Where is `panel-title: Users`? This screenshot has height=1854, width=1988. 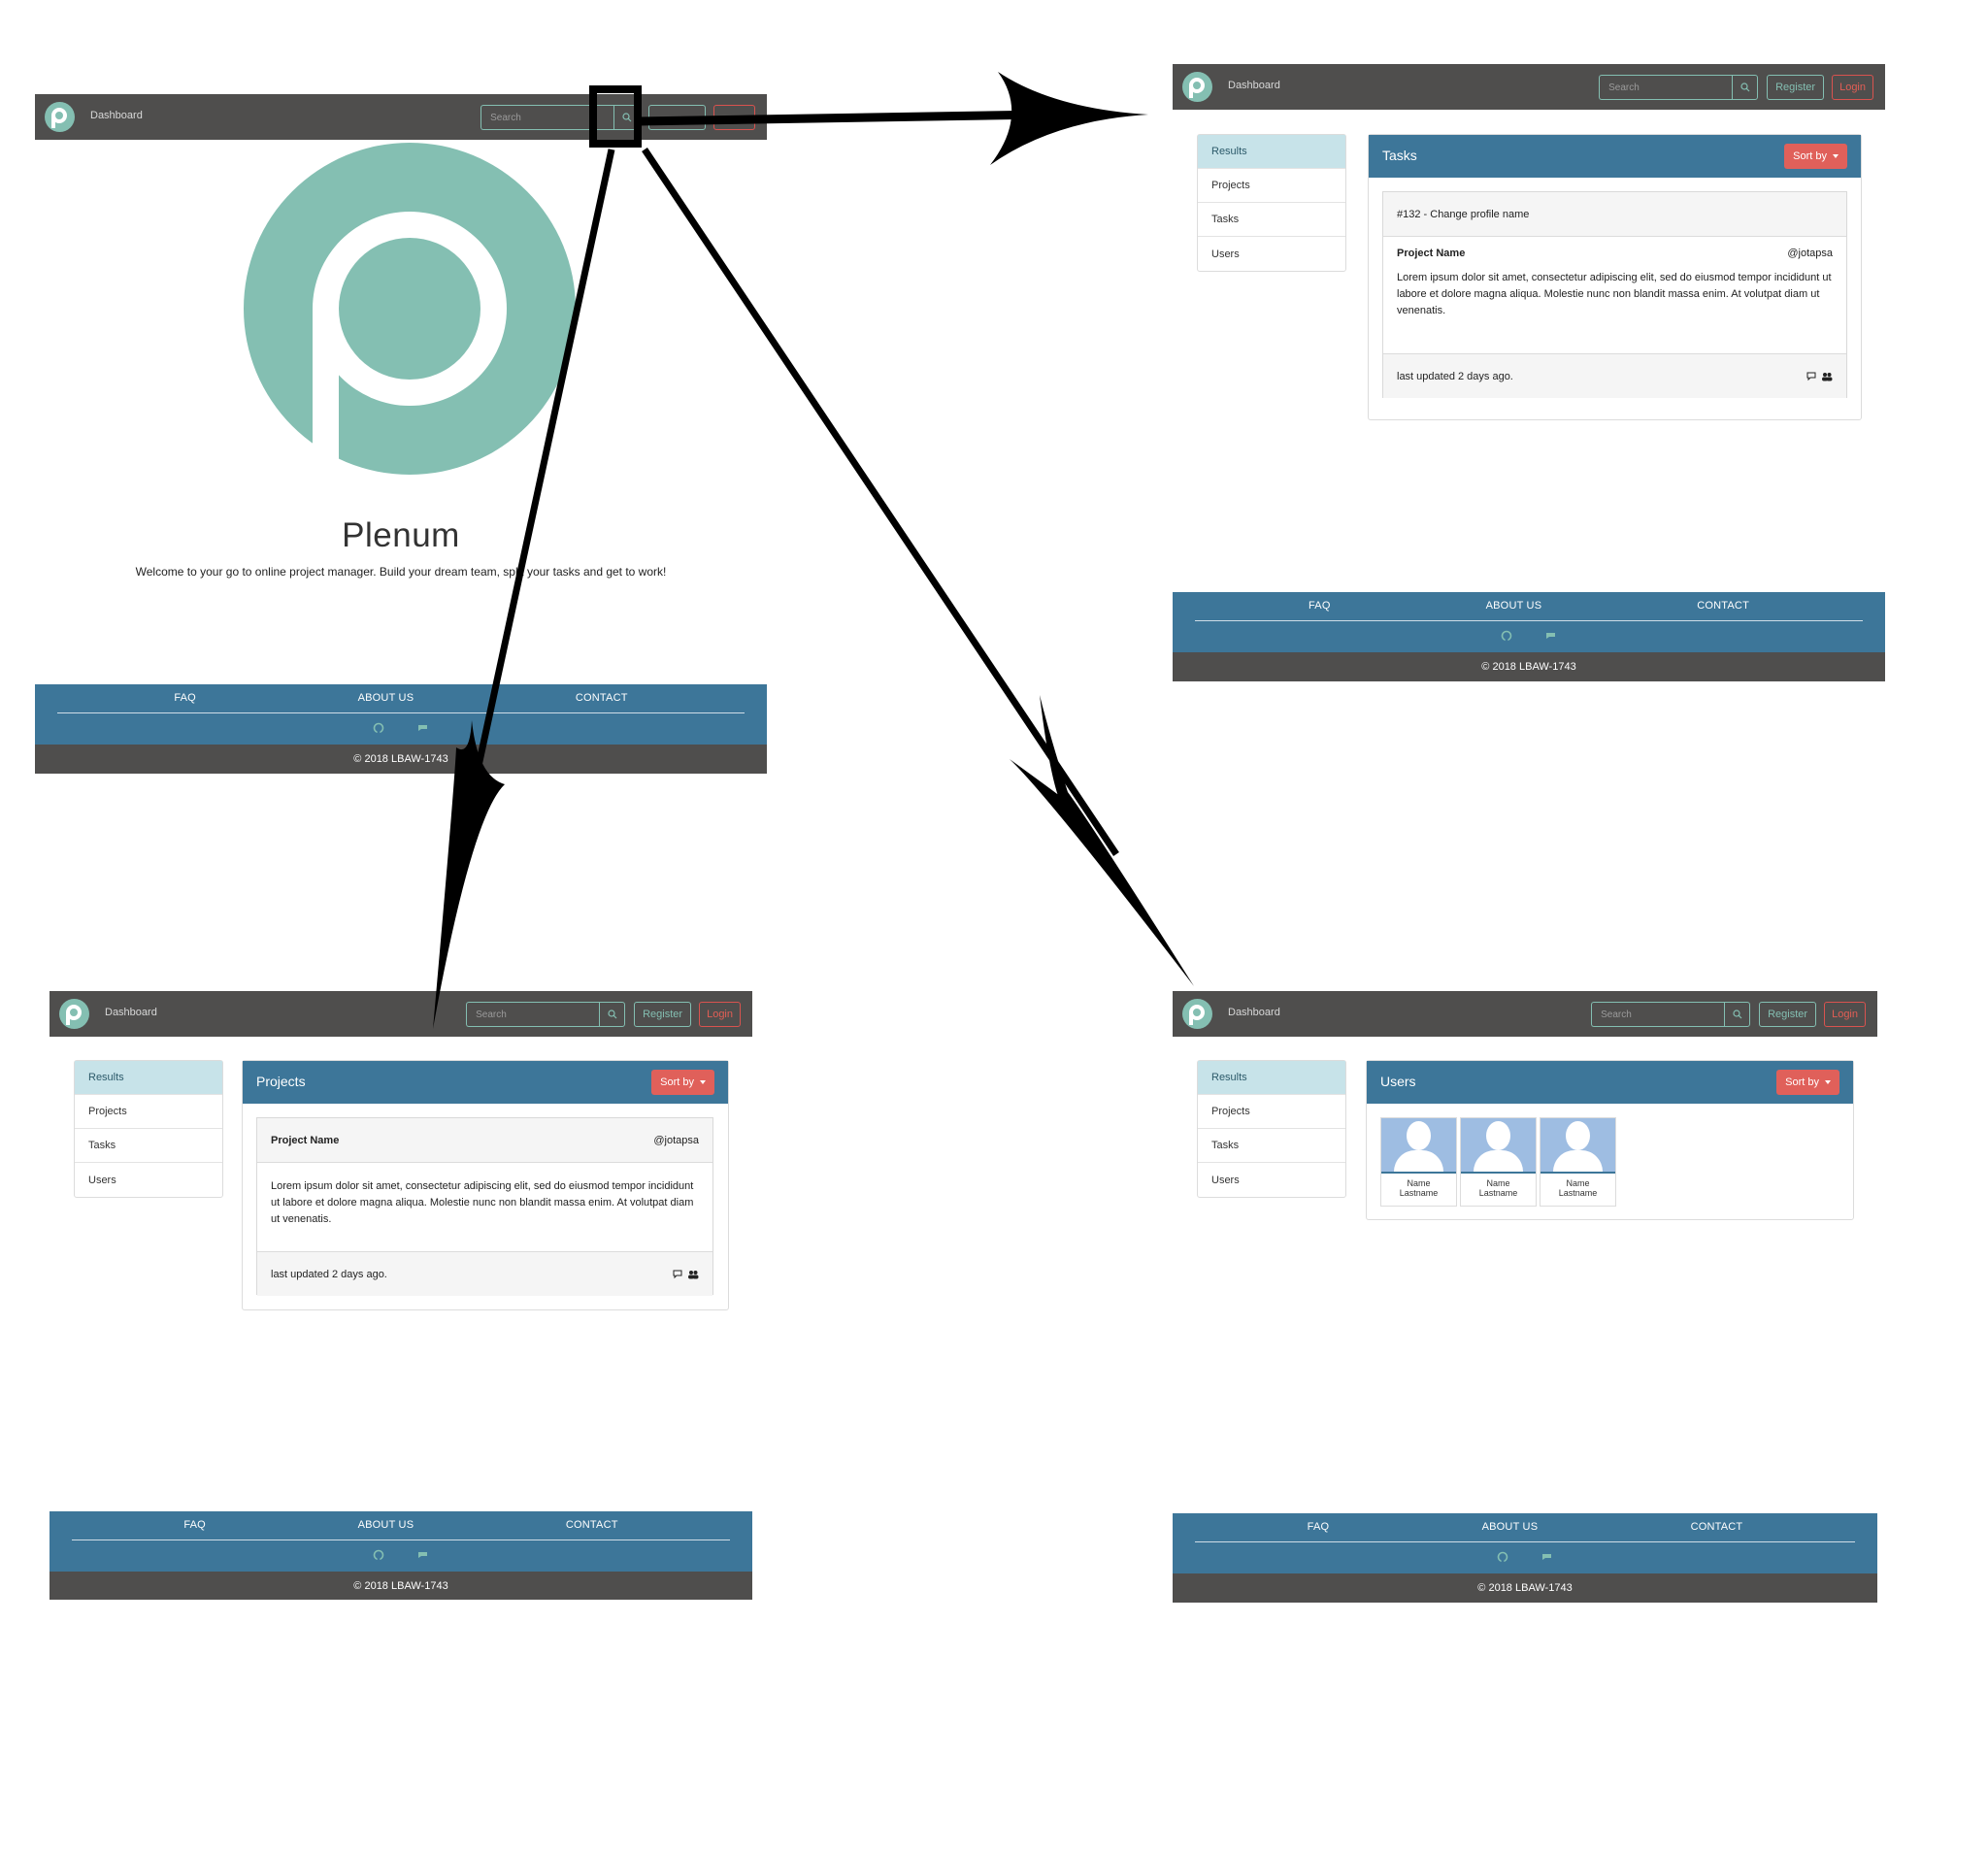 panel-title: Users is located at coordinates (1398, 1081).